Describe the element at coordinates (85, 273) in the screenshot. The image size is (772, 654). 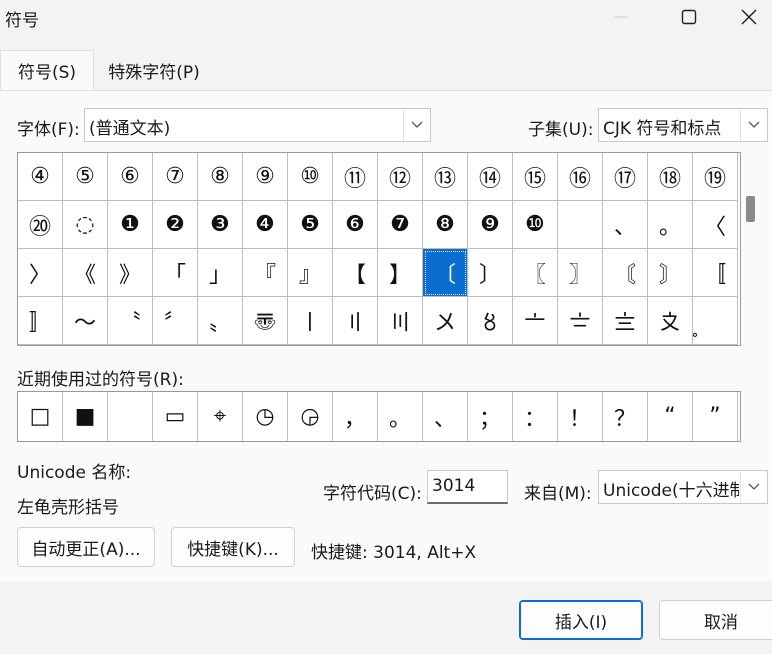
I see `symbol-cell: 《` at that location.